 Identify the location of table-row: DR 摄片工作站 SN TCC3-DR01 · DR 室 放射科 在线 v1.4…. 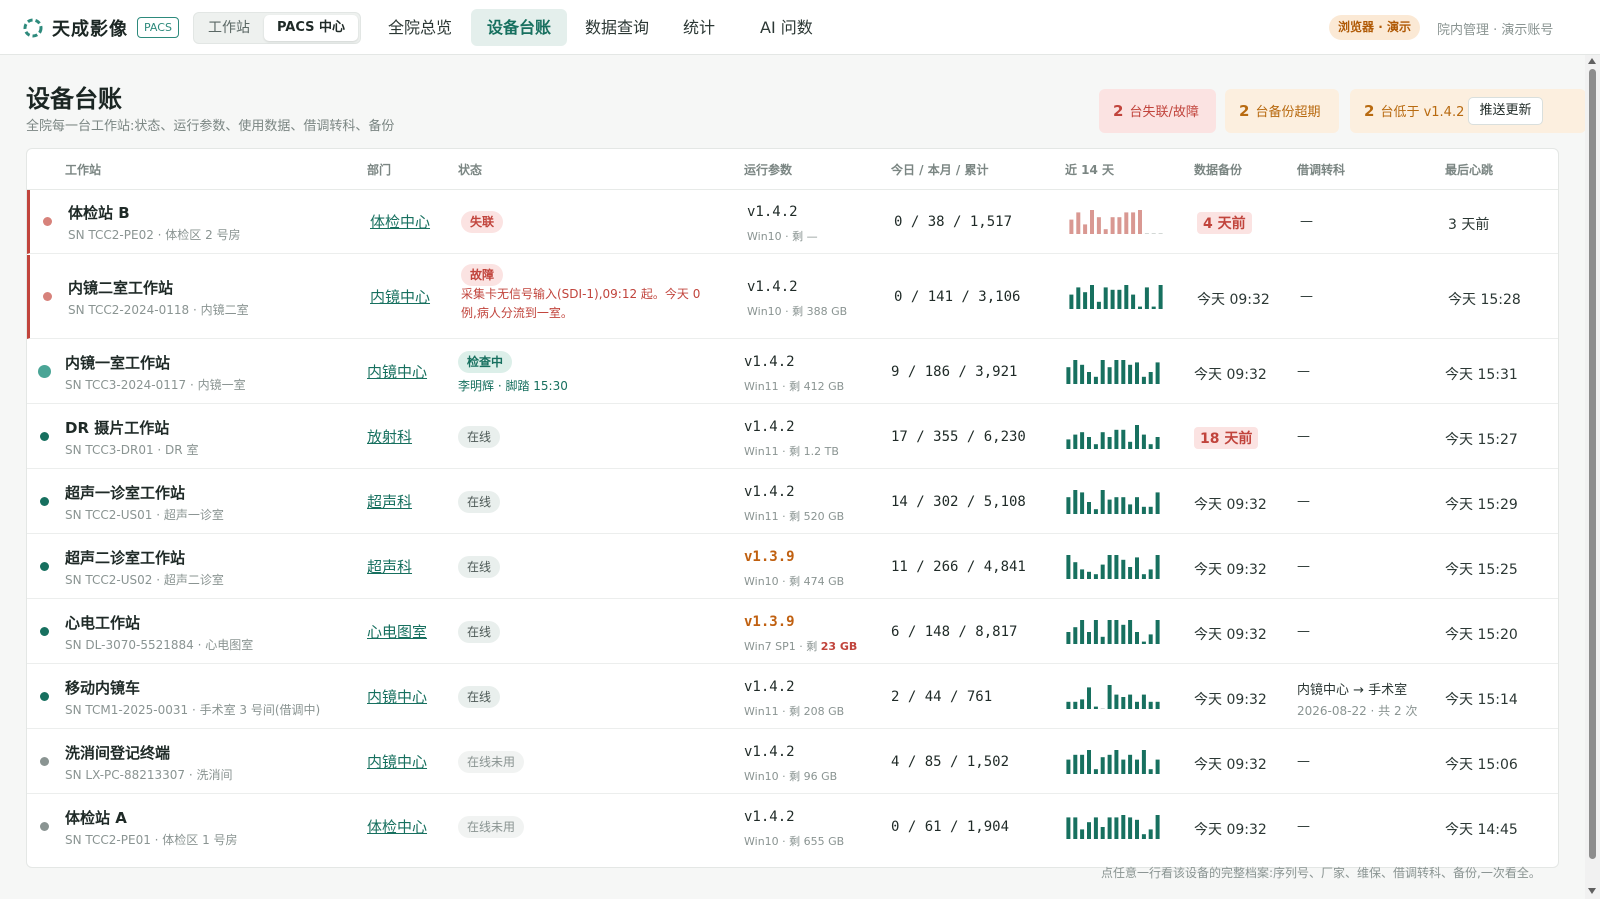
(792, 437).